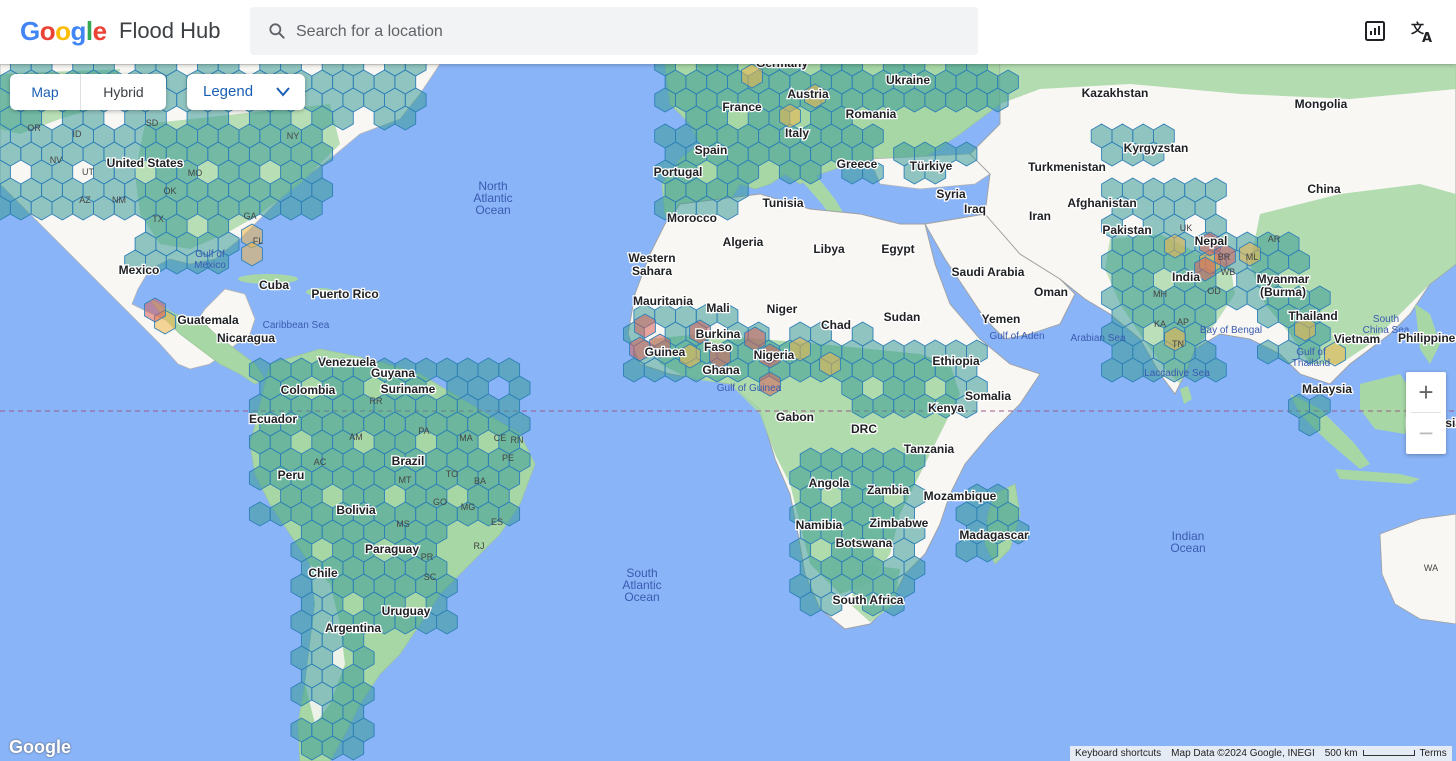 Image resolution: width=1456 pixels, height=761 pixels. Describe the element at coordinates (500, 438) in the screenshot. I see `region-label: CE` at that location.